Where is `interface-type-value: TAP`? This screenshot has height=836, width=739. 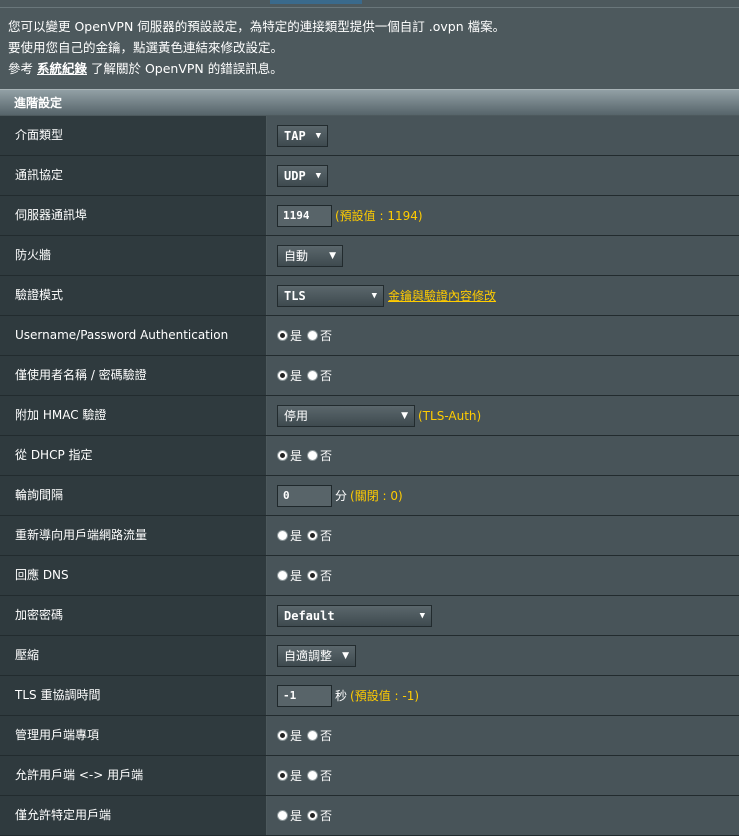
interface-type-value: TAP is located at coordinates (295, 135).